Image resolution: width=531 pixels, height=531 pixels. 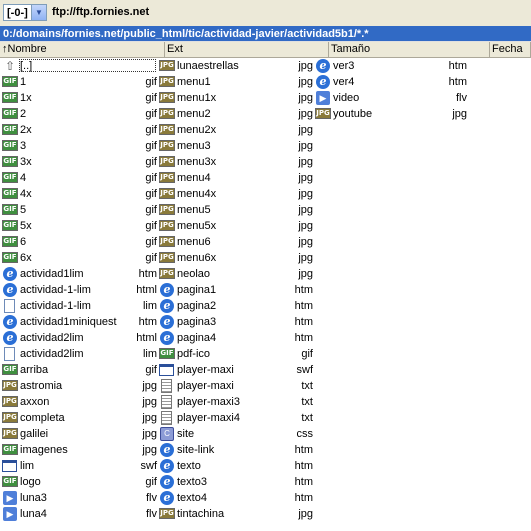 I want to click on file-item: e actividad1miniquest htm, so click(x=78, y=322).